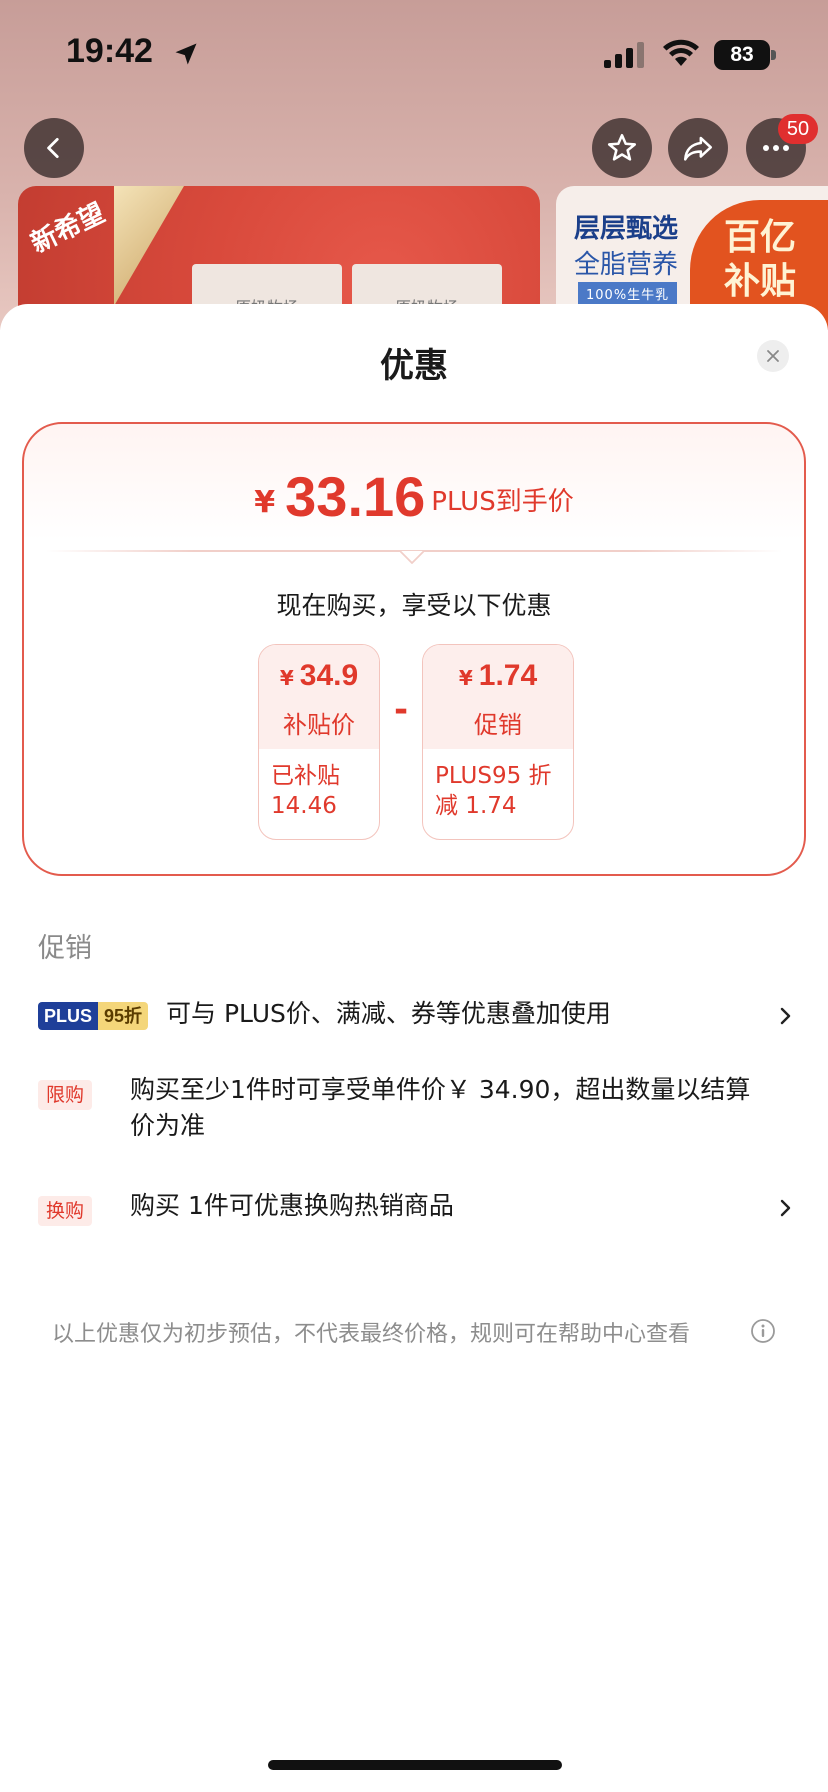 The height and width of the screenshot is (1792, 828). I want to click on promotion-detail: PLUS95 折 减 1.74, so click(502, 791).